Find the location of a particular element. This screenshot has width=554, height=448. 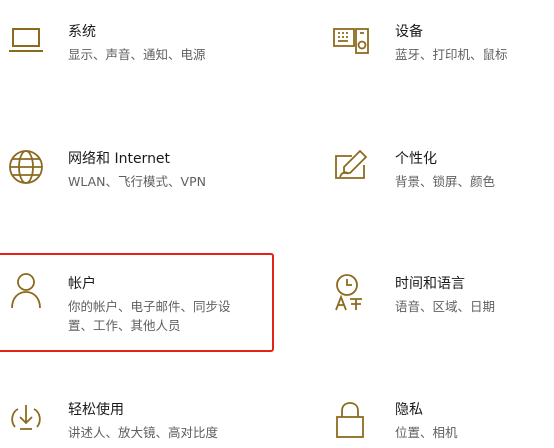

tile-description: 语音、区域、日期 is located at coordinates (445, 306).